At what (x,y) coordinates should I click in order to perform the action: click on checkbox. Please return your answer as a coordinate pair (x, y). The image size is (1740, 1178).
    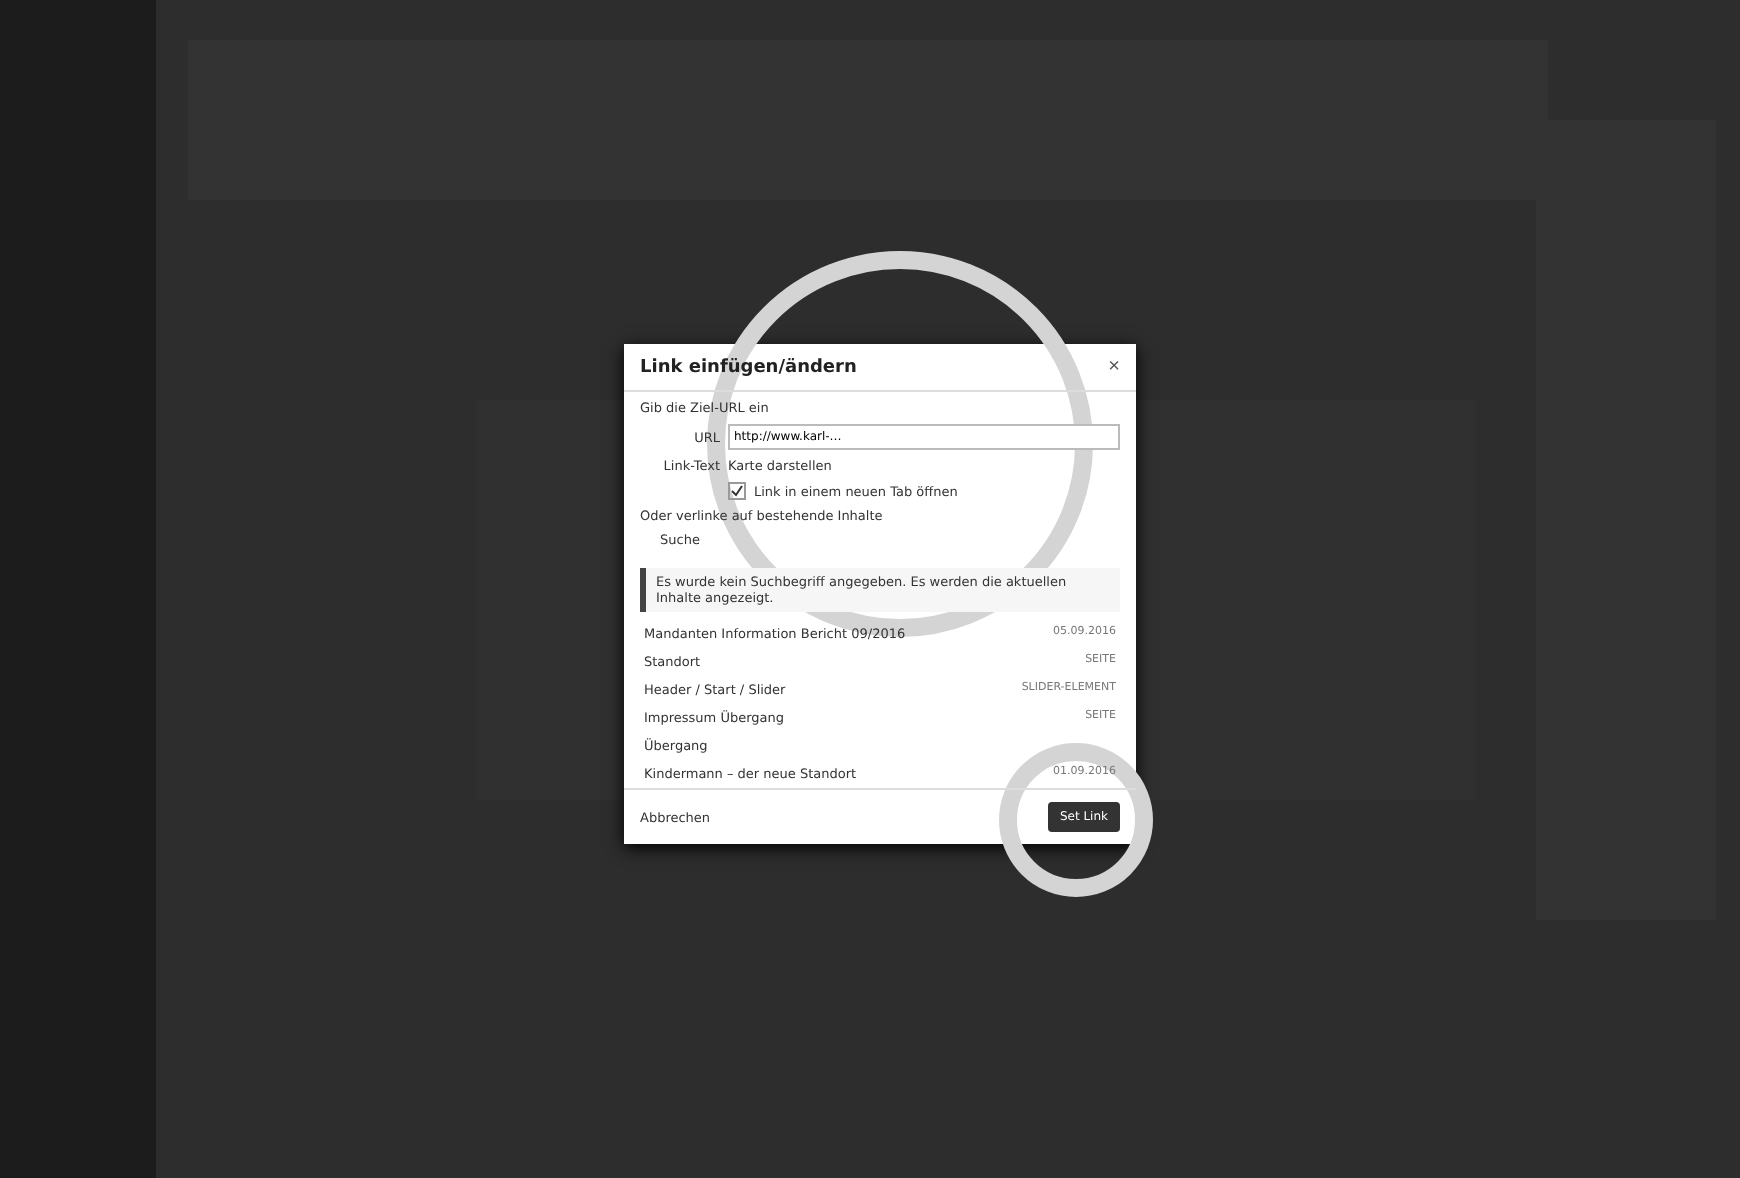
    Looking at the image, I should click on (737, 491).